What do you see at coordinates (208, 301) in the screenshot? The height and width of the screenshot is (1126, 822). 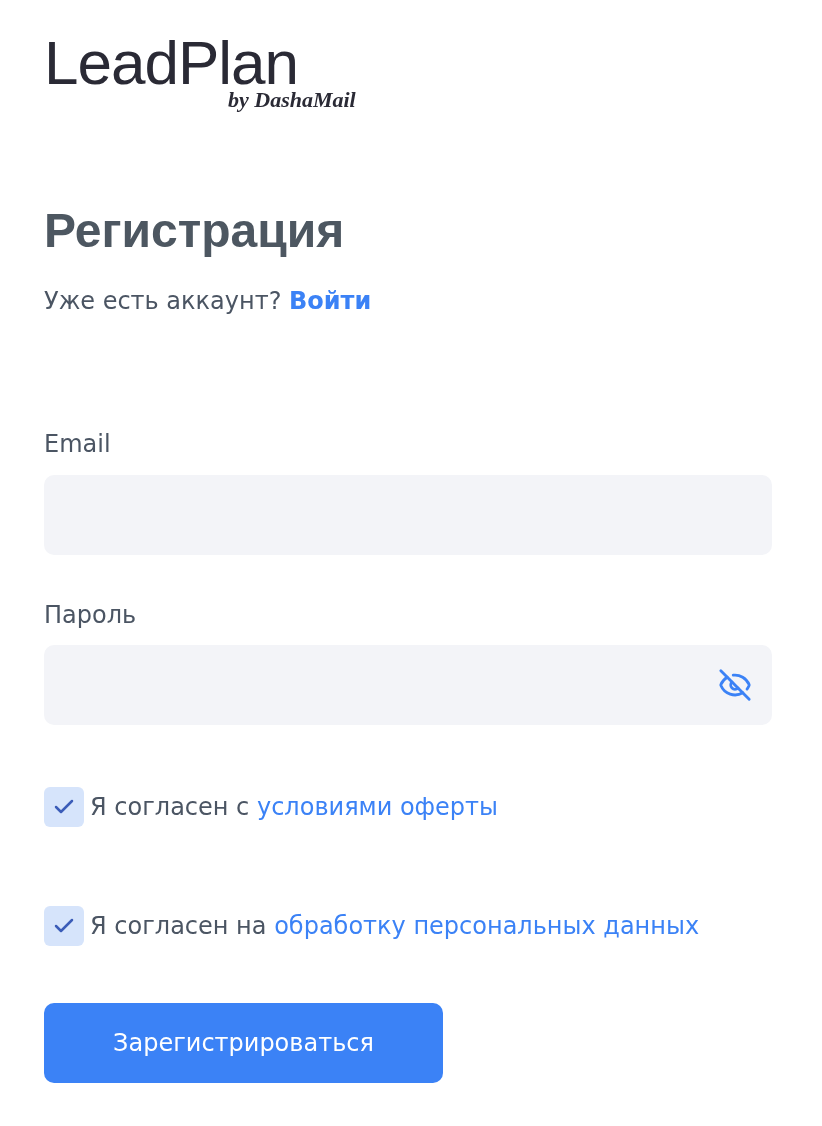 I see `login-prompt: Уже есть аккаунт? Войти` at bounding box center [208, 301].